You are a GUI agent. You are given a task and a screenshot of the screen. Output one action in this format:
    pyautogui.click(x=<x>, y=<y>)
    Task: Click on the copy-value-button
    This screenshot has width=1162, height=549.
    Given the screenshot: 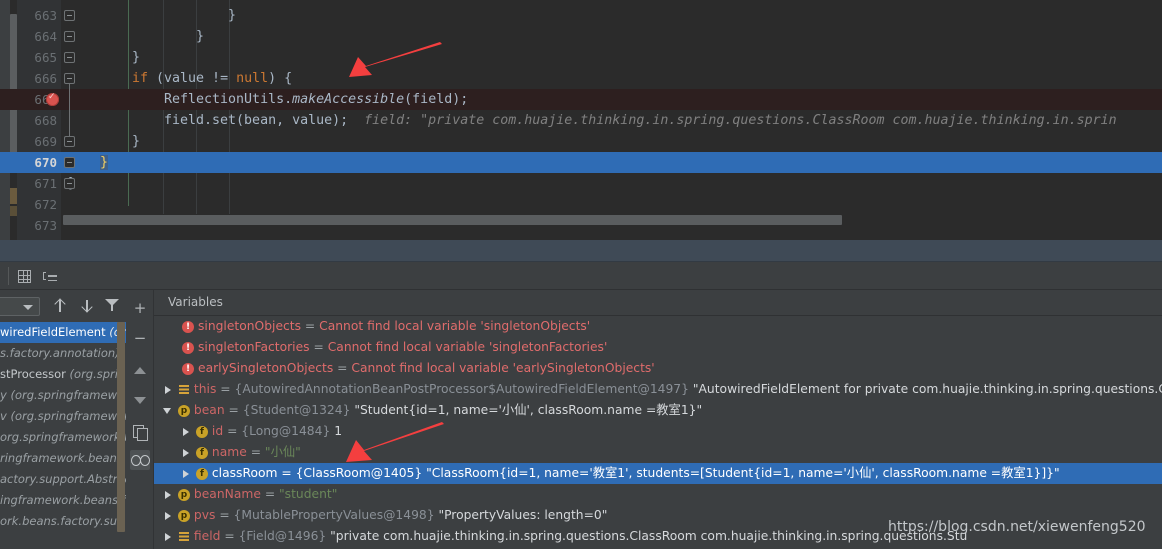 What is the action you would take?
    pyautogui.click(x=140, y=432)
    